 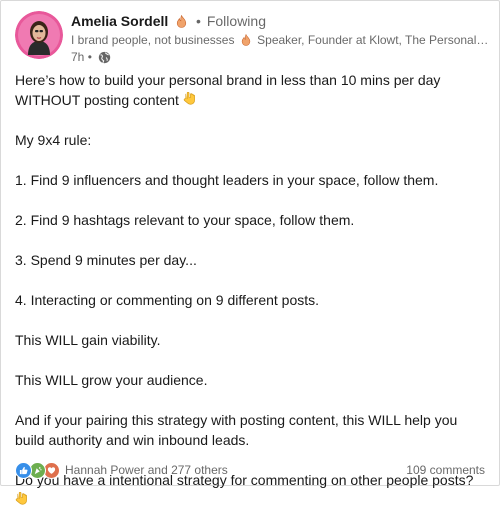 I want to click on author-name-row: Amelia Sordell • Following, so click(x=280, y=22).